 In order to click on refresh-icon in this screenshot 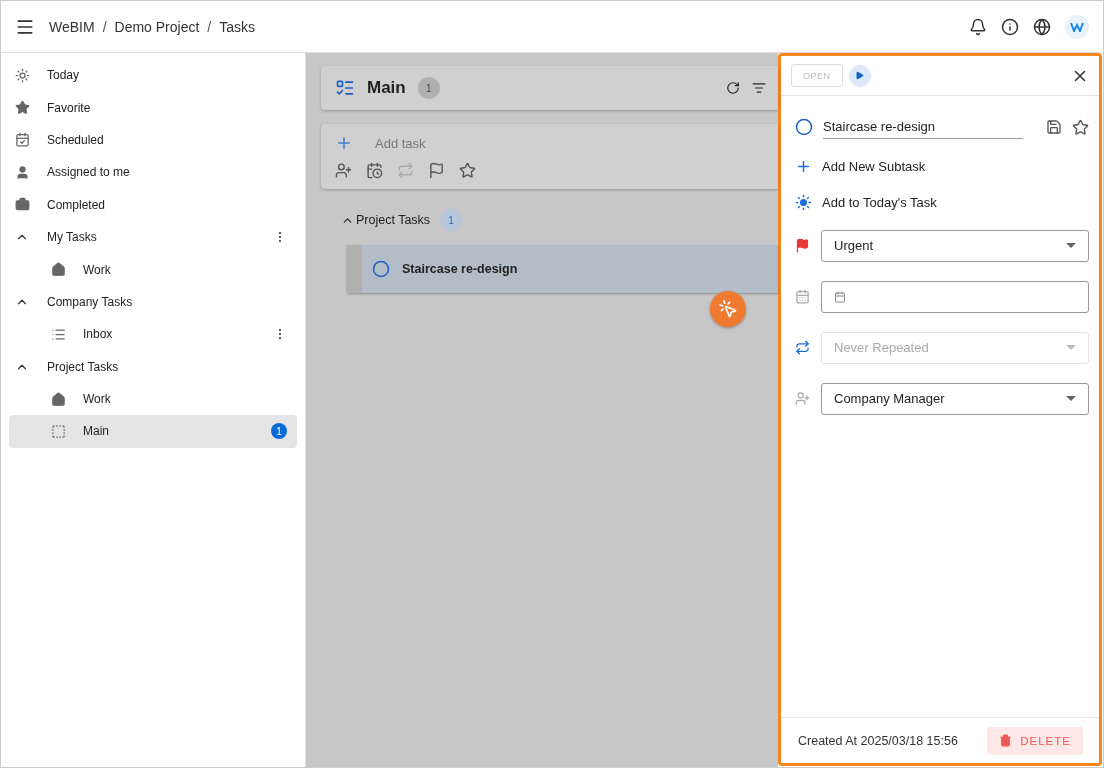, I will do `click(733, 88)`.